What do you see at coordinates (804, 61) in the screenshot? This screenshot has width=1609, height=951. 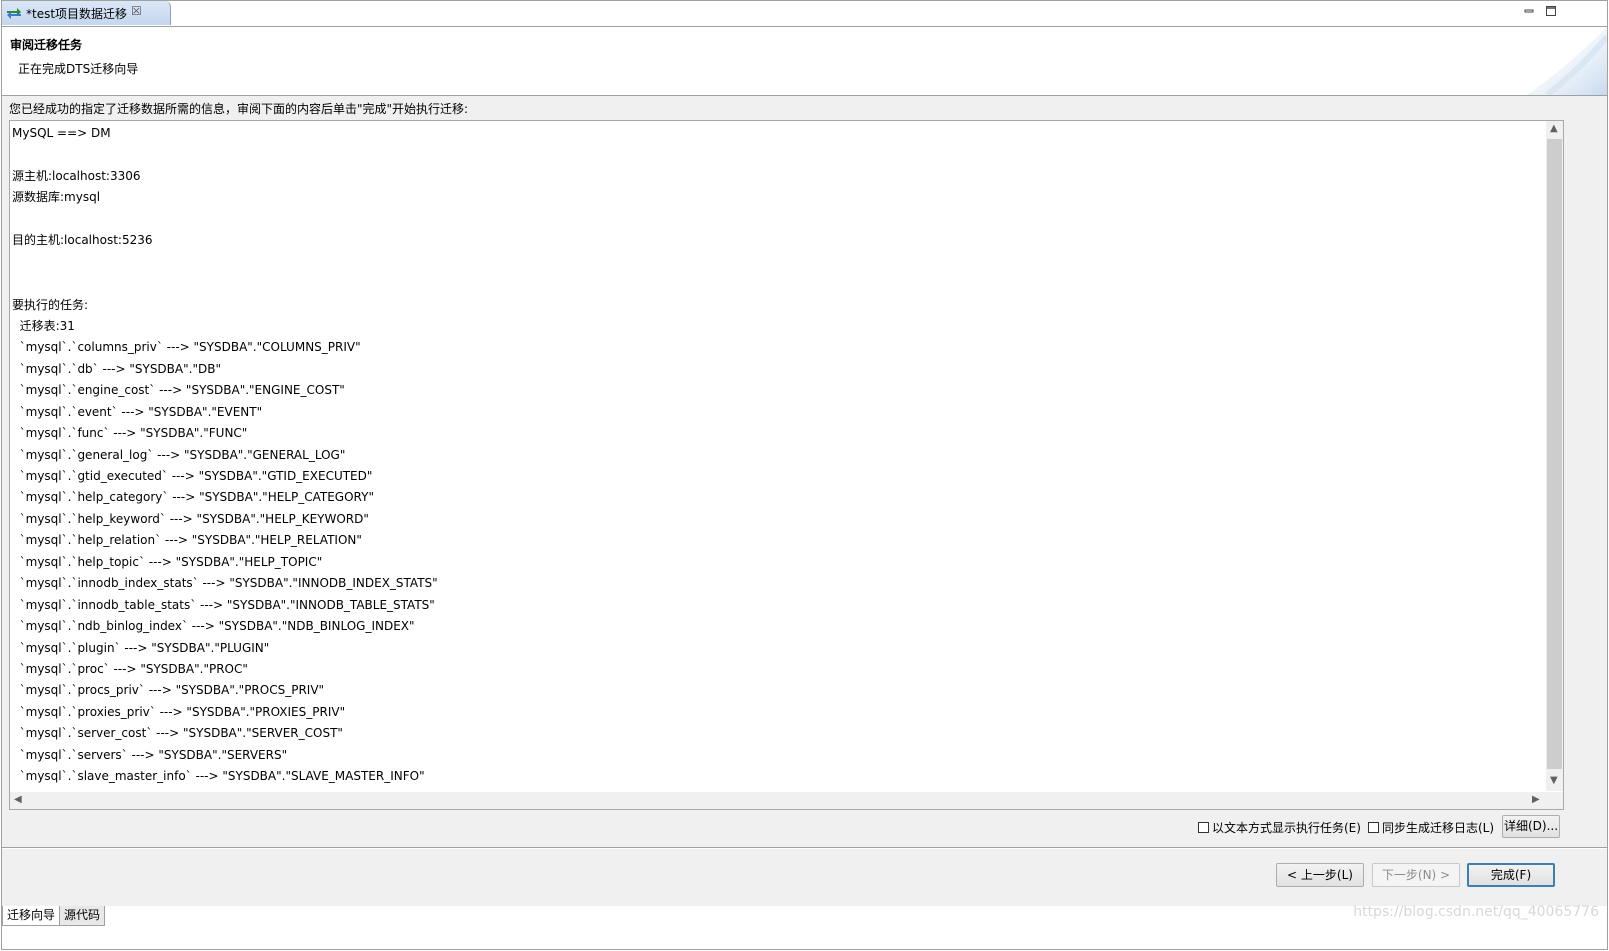 I see `wizard-header: 审阅迁移任务 正在完成DTS迁移向导` at bounding box center [804, 61].